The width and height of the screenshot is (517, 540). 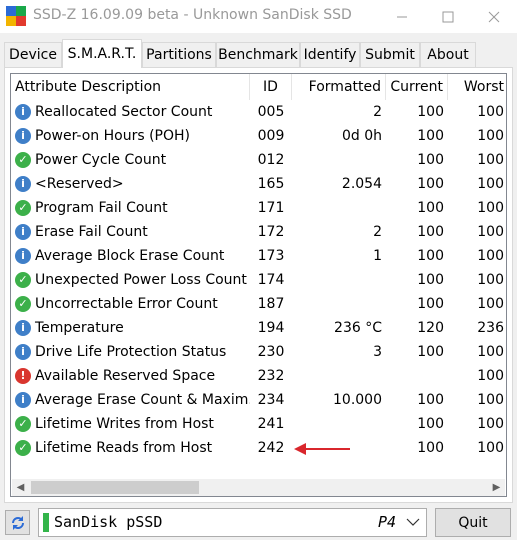 What do you see at coordinates (258, 448) in the screenshot?
I see `table-row: ✓ Lifetime Reads from Host 242 100 100` at bounding box center [258, 448].